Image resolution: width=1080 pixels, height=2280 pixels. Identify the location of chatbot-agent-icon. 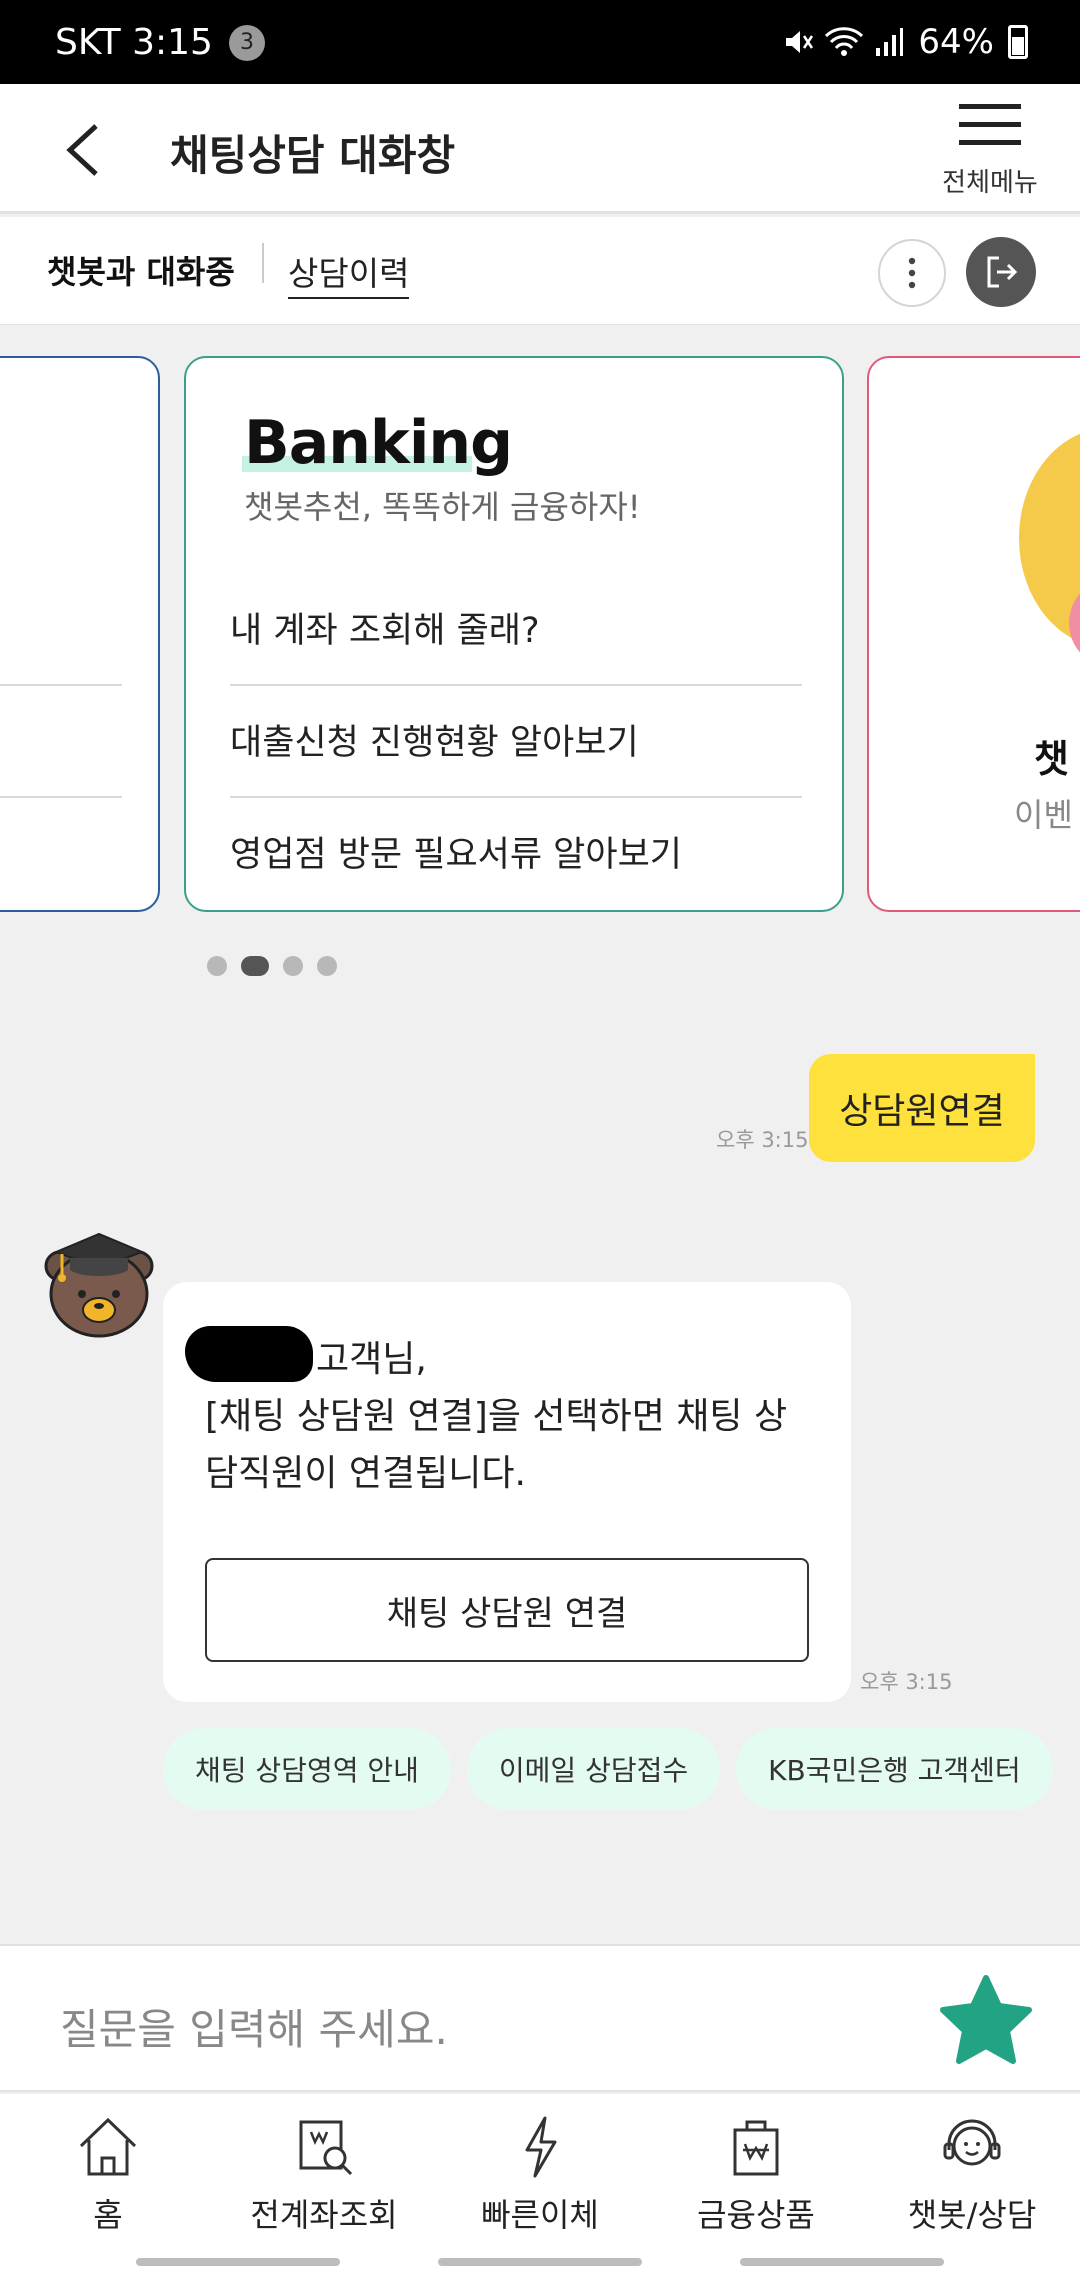
(972, 2142).